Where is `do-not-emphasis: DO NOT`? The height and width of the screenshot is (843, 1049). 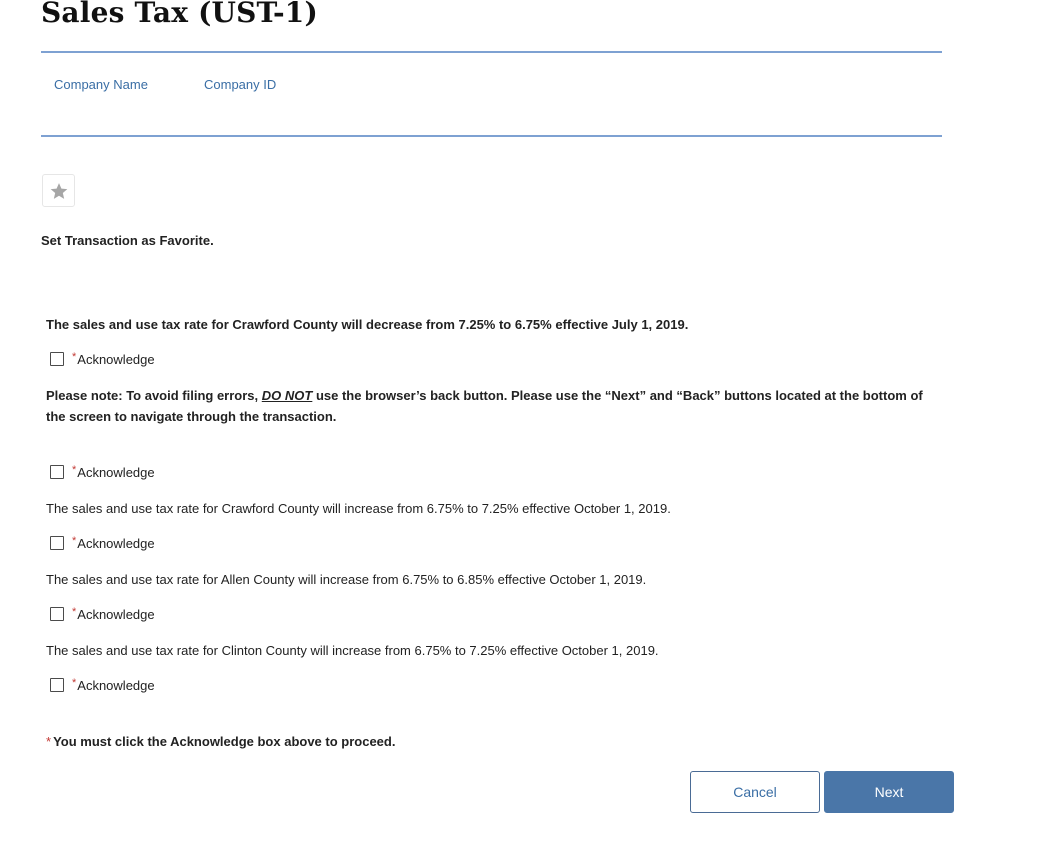 do-not-emphasis: DO NOT is located at coordinates (287, 395).